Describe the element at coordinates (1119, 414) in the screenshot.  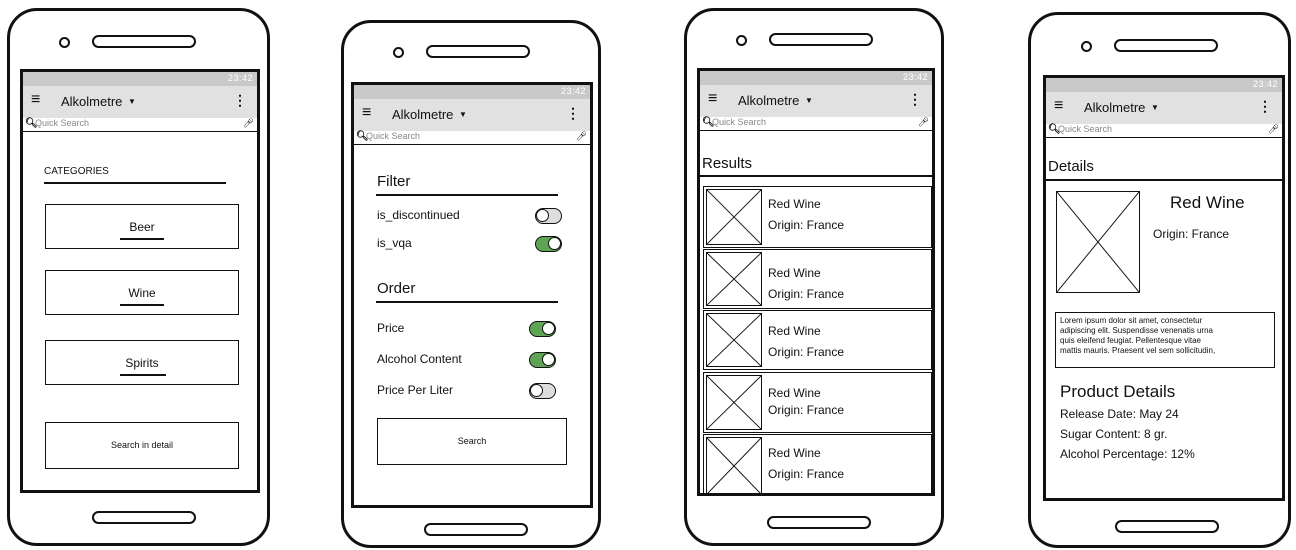
I see `release-date: Release Date: May 24` at that location.